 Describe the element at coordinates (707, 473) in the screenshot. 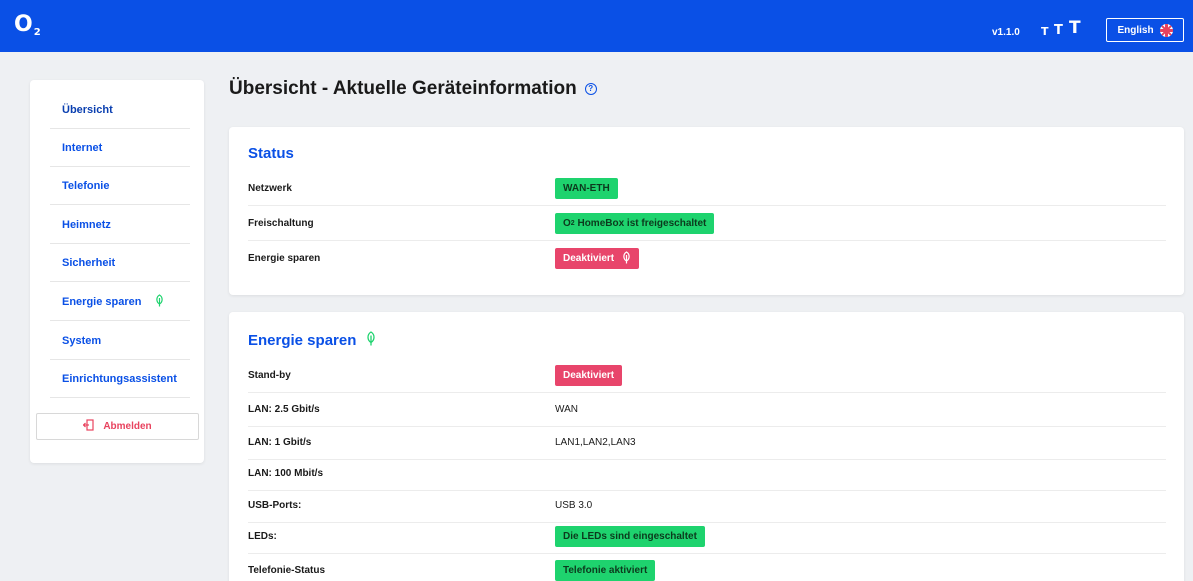

I see `energy-row-lan-100: LAN: 100 Mbit/s` at that location.